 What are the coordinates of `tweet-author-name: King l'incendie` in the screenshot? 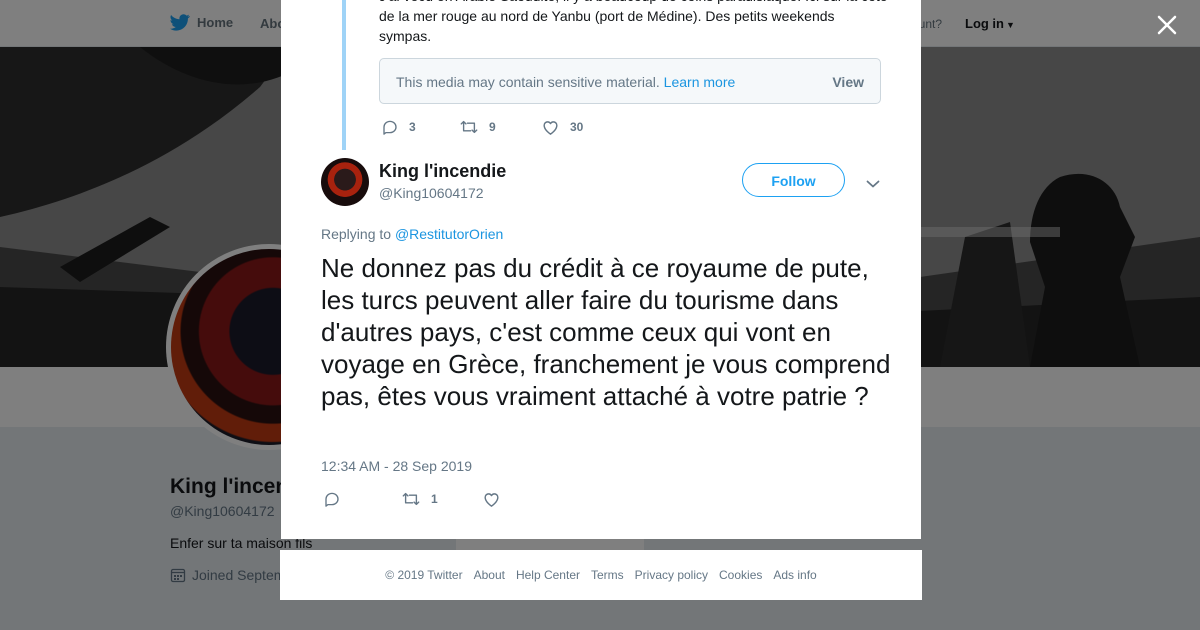 It's located at (442, 171).